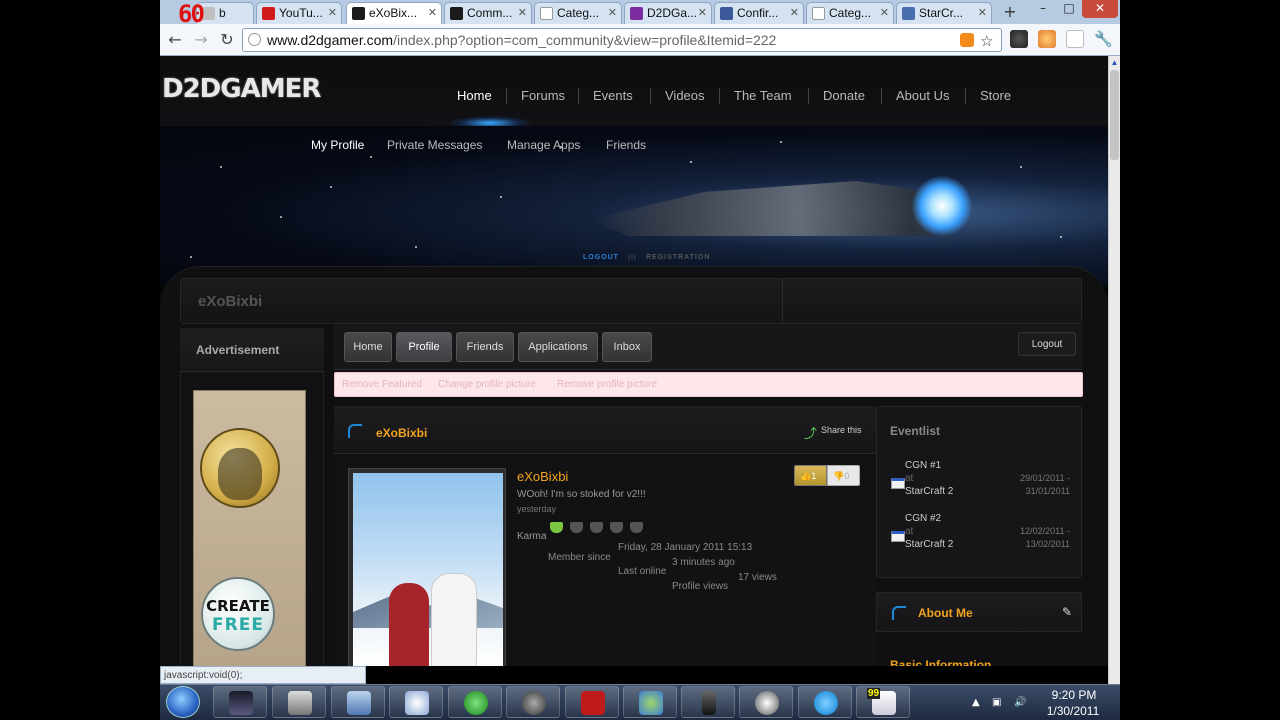 The image size is (1280, 720). I want to click on event-item: CGN #1 at StarCraft 2, so click(930, 478).